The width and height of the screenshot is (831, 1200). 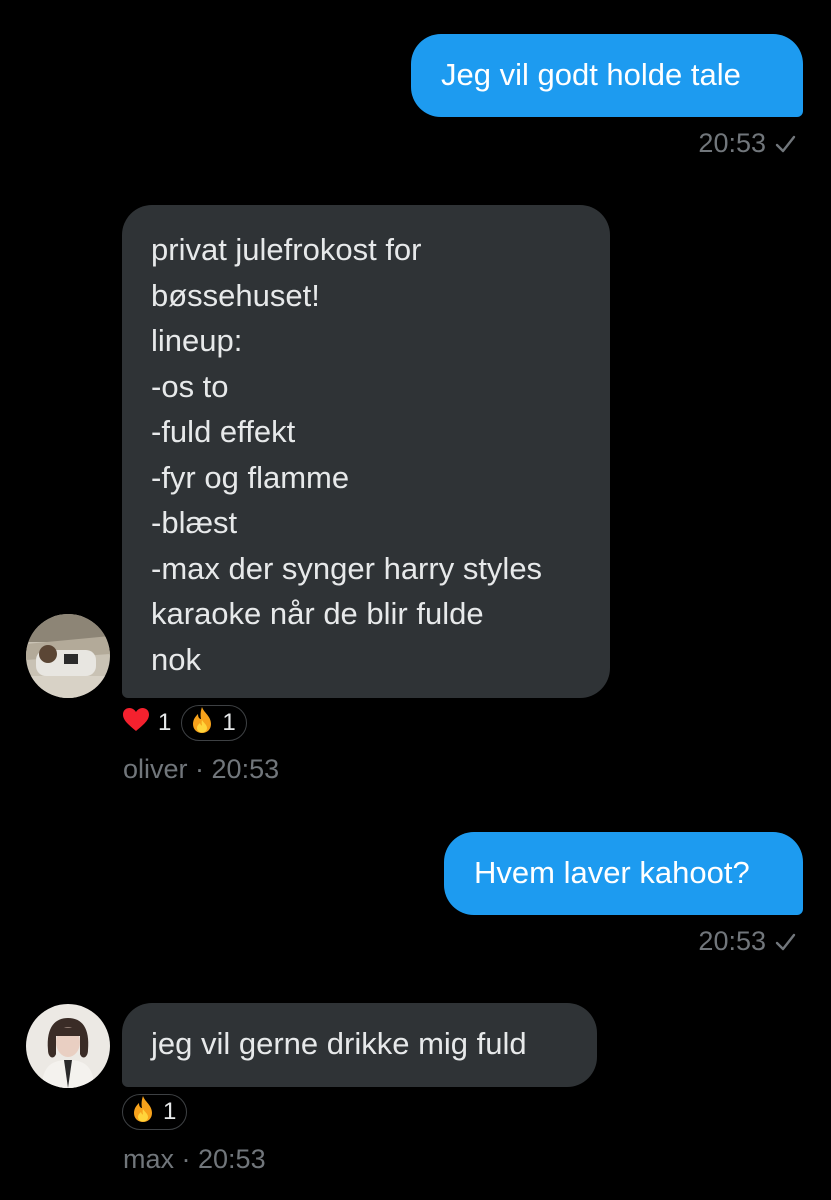 What do you see at coordinates (197, 340) in the screenshot?
I see `message-line: lineup:` at bounding box center [197, 340].